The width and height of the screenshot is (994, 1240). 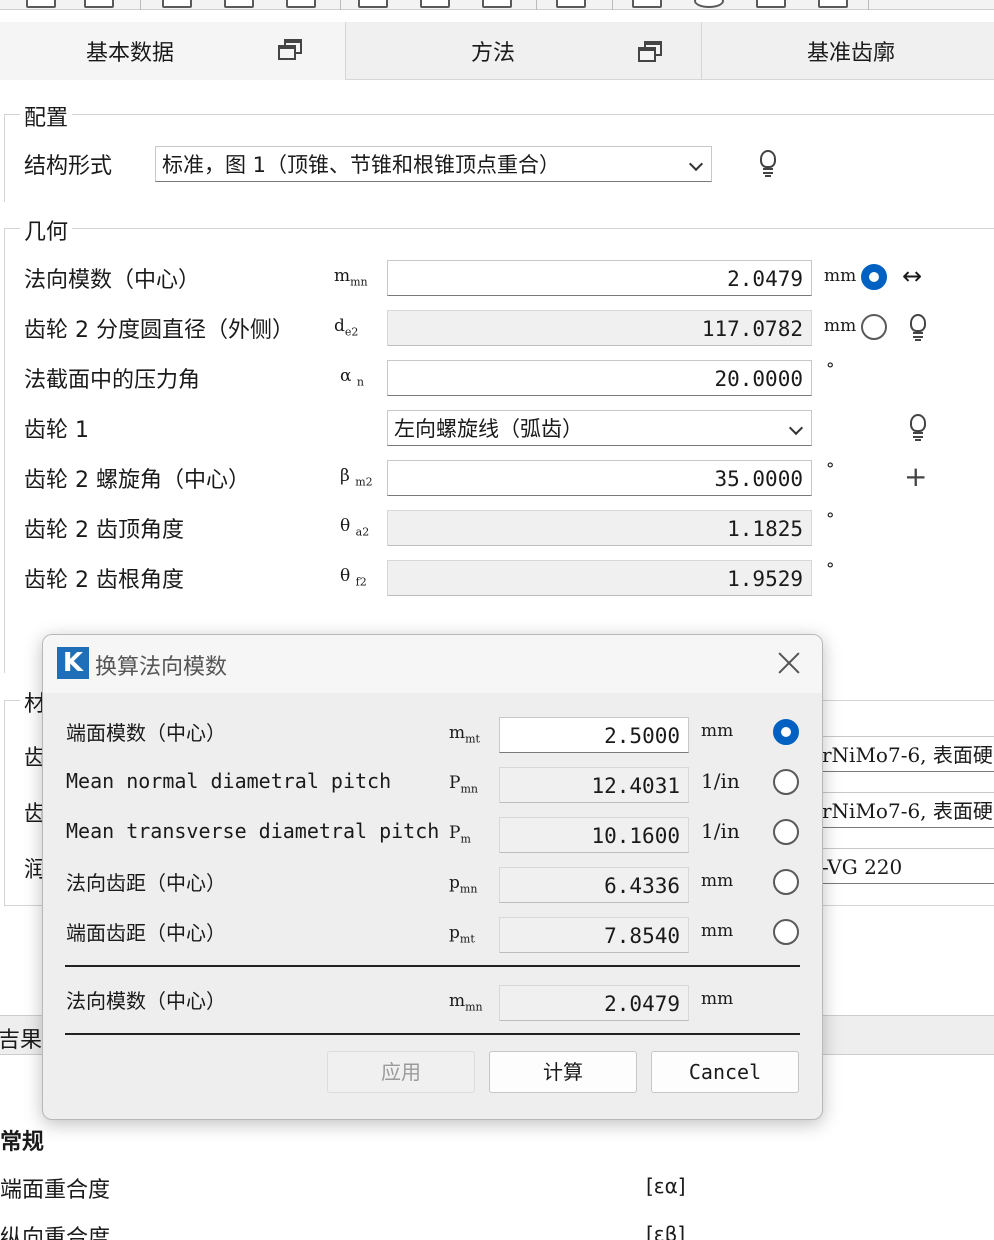 I want to click on toolbar, so click(x=497, y=5).